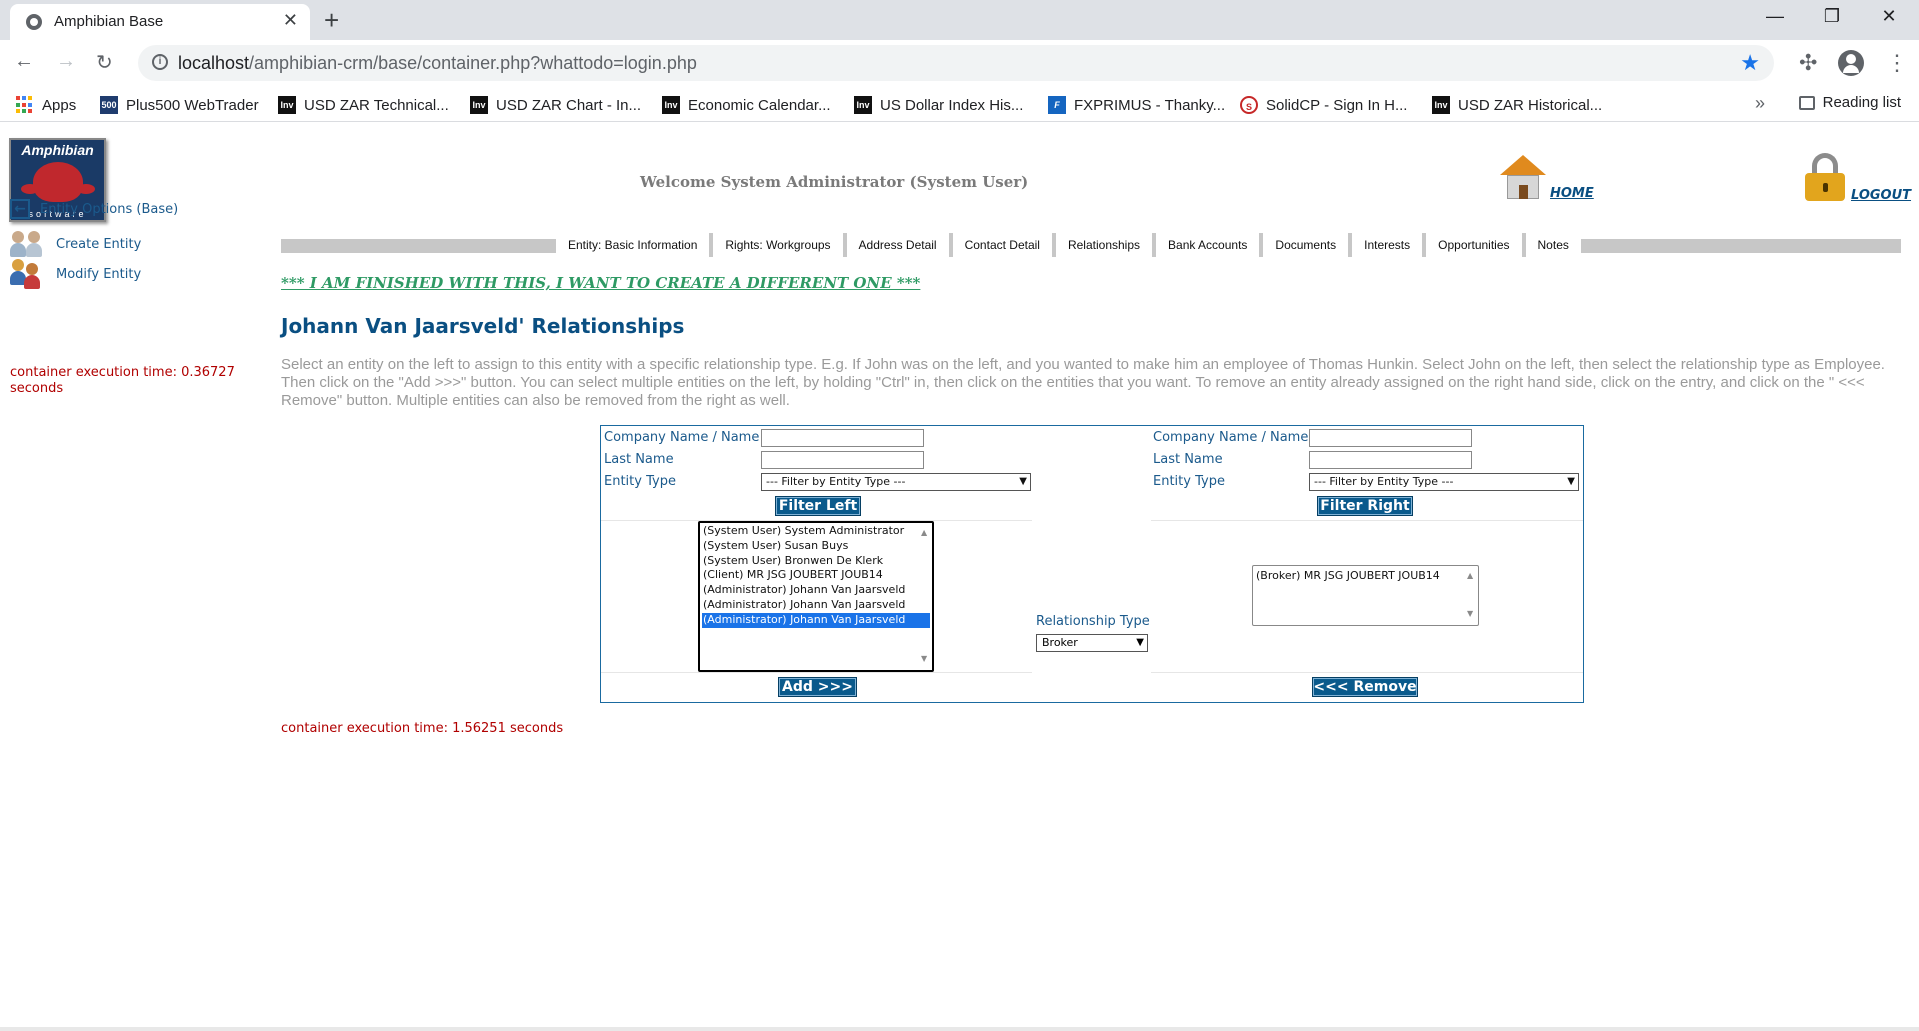 This screenshot has width=1919, height=1031. What do you see at coordinates (1390, 438) in the screenshot?
I see `right-company-input` at bounding box center [1390, 438].